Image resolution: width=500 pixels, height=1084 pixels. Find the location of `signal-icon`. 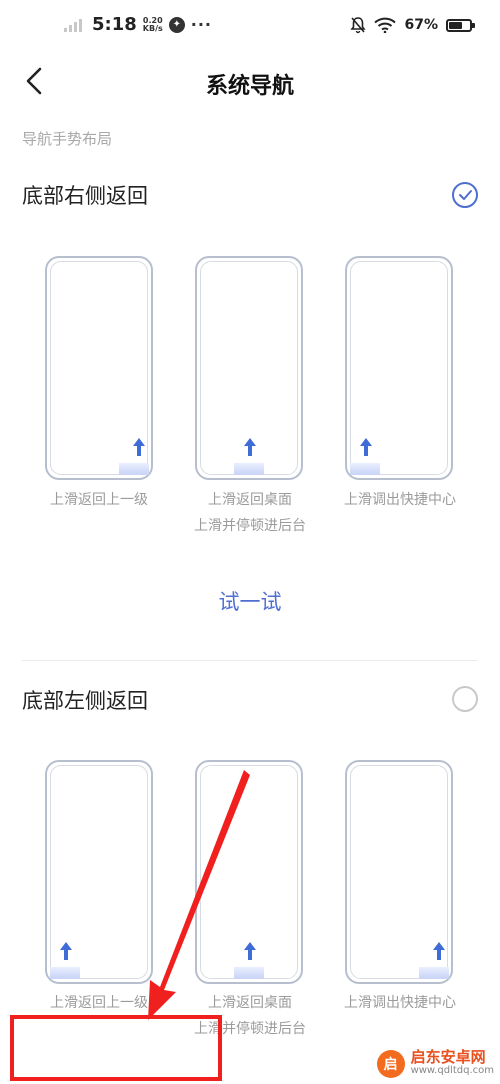

signal-icon is located at coordinates (73, 25).